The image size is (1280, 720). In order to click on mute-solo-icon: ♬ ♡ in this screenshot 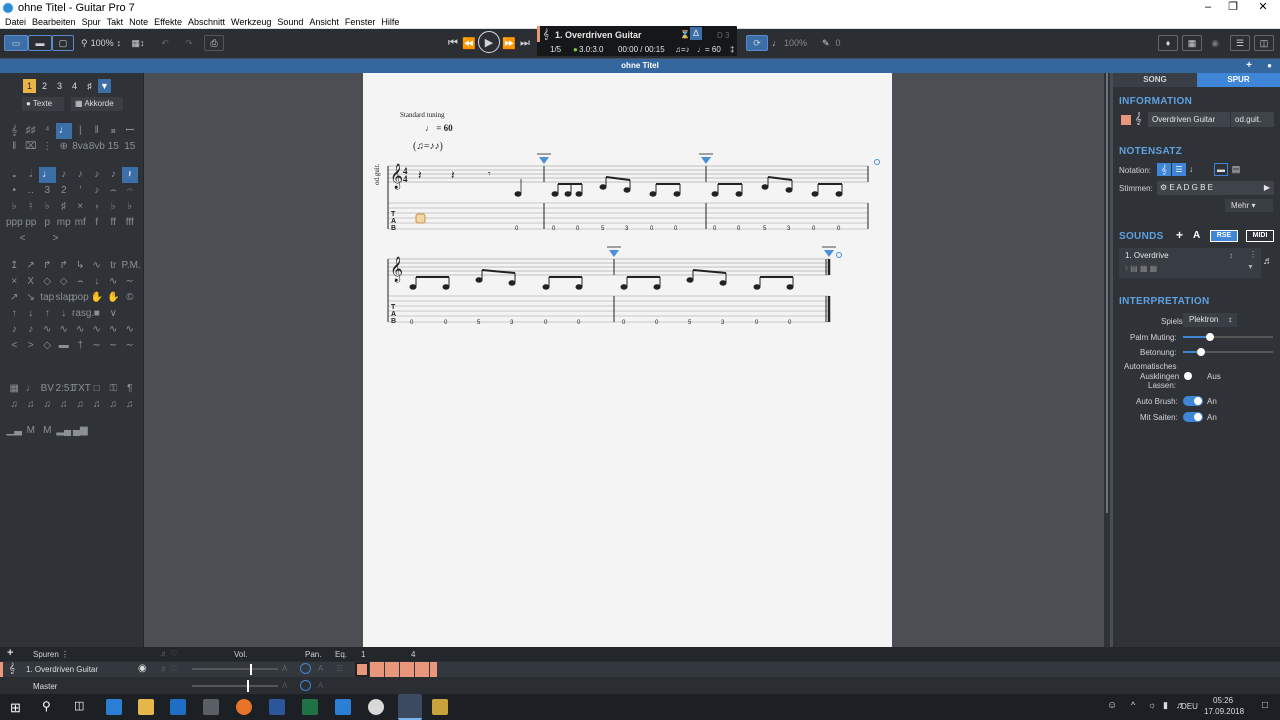, I will do `click(168, 668)`.